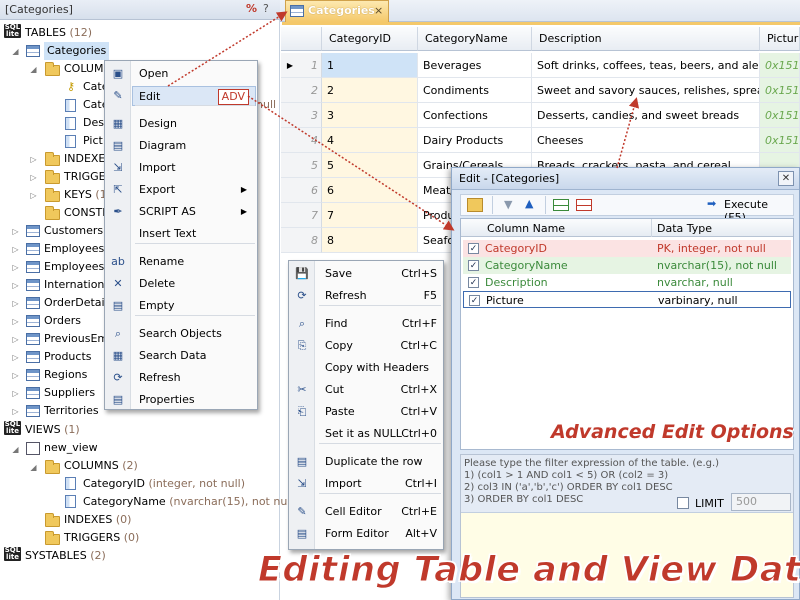 This screenshot has width=800, height=600. What do you see at coordinates (529, 570) in the screenshot?
I see `main-caption: Editing Table and View Data` at bounding box center [529, 570].